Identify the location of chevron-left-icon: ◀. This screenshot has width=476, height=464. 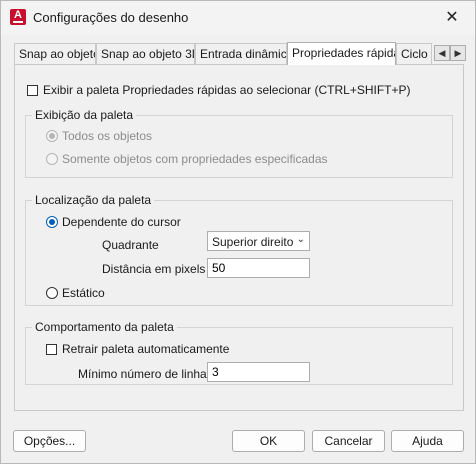
(442, 53).